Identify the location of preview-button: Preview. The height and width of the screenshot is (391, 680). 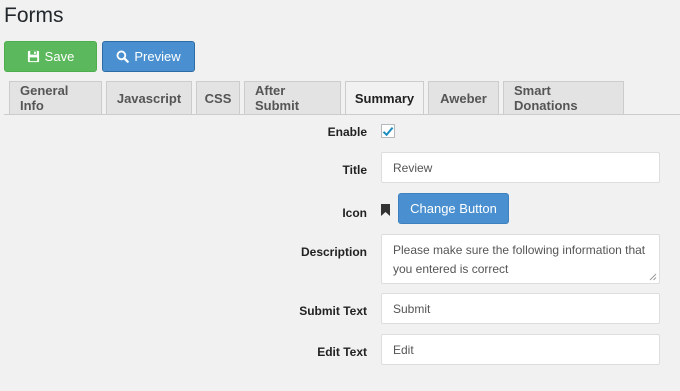
(148, 56).